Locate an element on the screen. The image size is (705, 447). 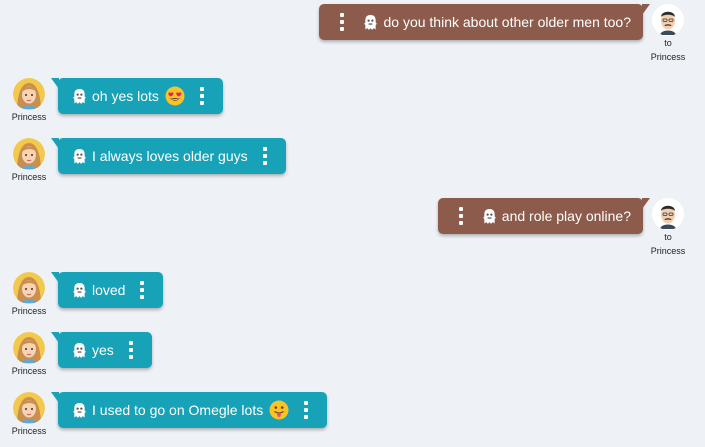
outgoing-message: to Princess and role play online? is located at coordinates (495, 227).